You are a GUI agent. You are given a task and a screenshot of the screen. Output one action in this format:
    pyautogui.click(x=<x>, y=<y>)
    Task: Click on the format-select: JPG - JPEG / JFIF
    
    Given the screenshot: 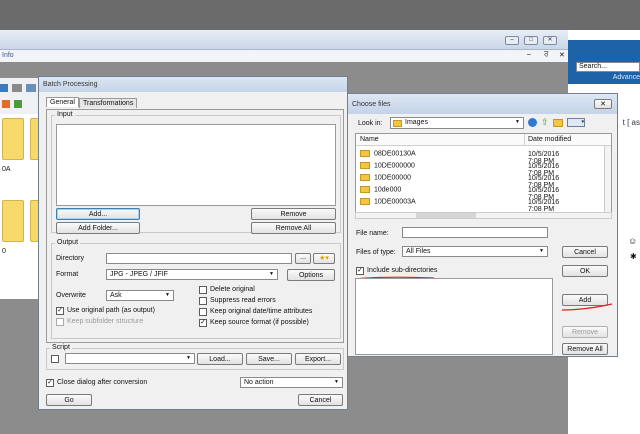 What is the action you would take?
    pyautogui.click(x=192, y=274)
    